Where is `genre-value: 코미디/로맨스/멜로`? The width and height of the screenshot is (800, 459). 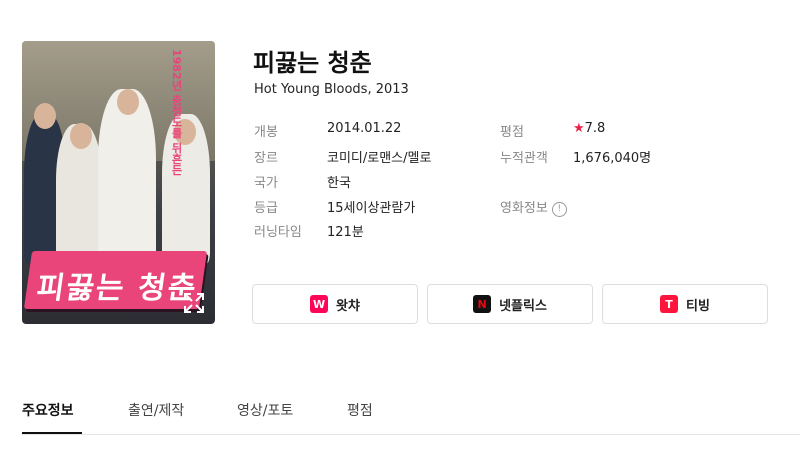 genre-value: 코미디/로맨스/멜로 is located at coordinates (379, 158).